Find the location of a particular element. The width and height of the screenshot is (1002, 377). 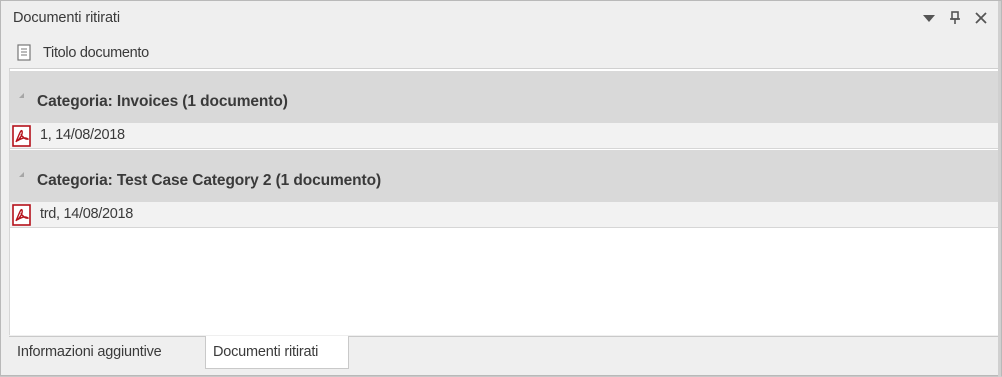

column-header-title: Titolo documento is located at coordinates (504, 53).